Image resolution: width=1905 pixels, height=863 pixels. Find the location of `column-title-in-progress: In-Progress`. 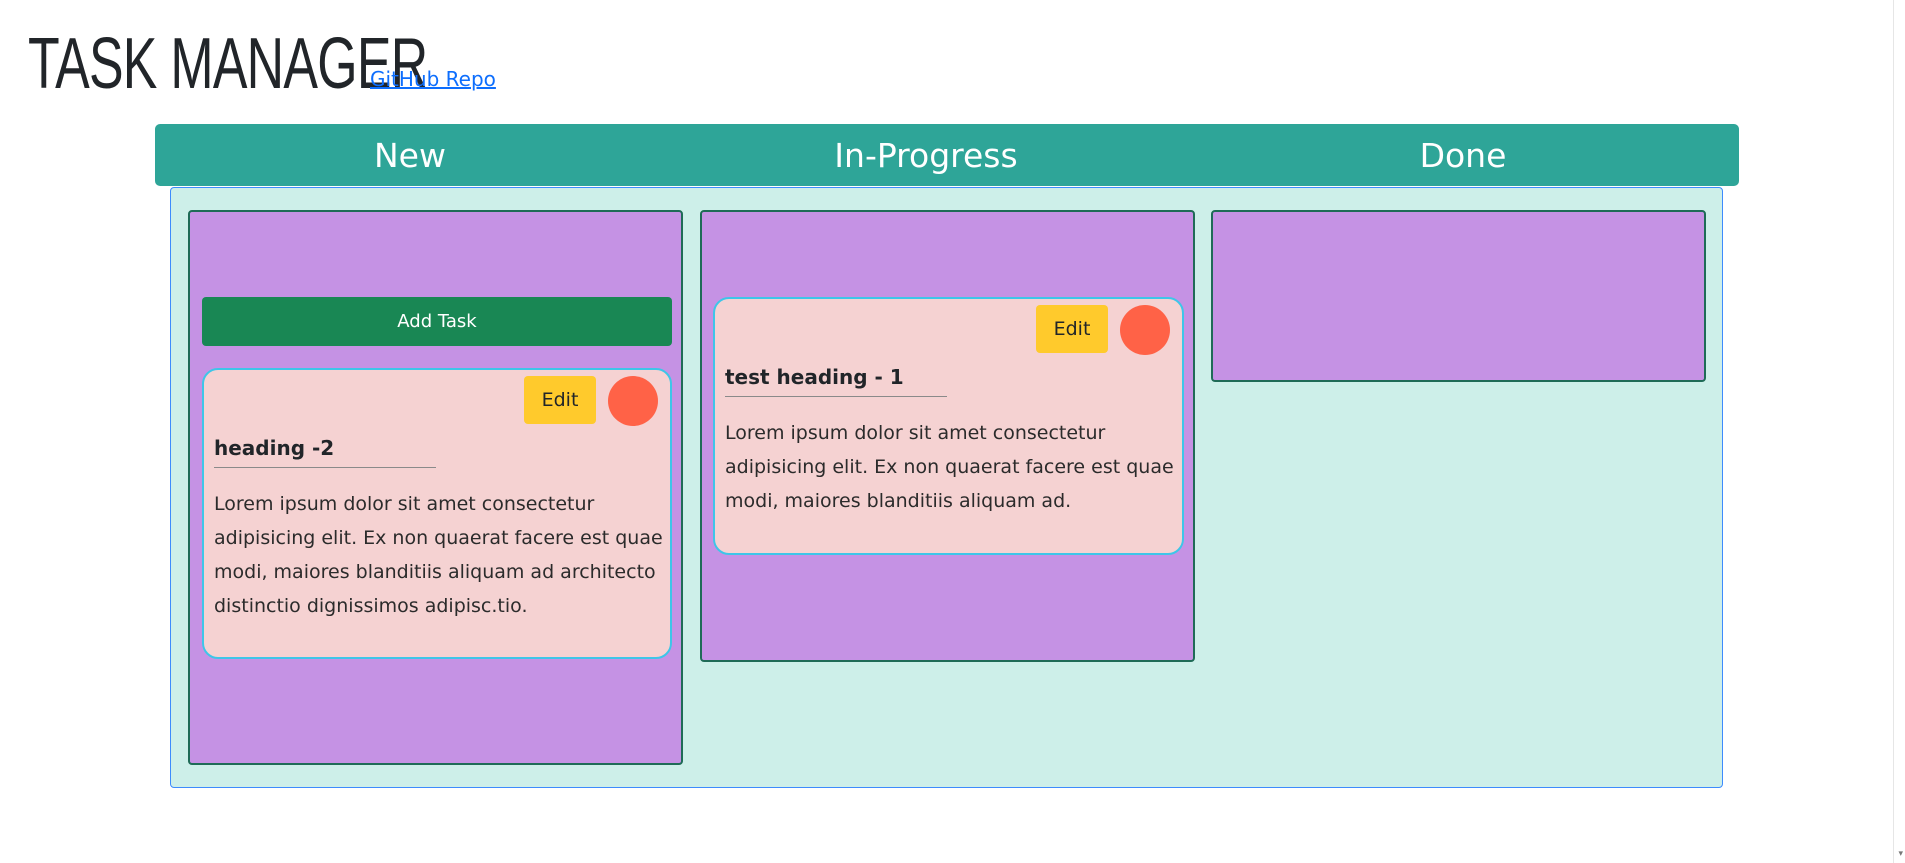

column-title-in-progress: In-Progress is located at coordinates (926, 155).